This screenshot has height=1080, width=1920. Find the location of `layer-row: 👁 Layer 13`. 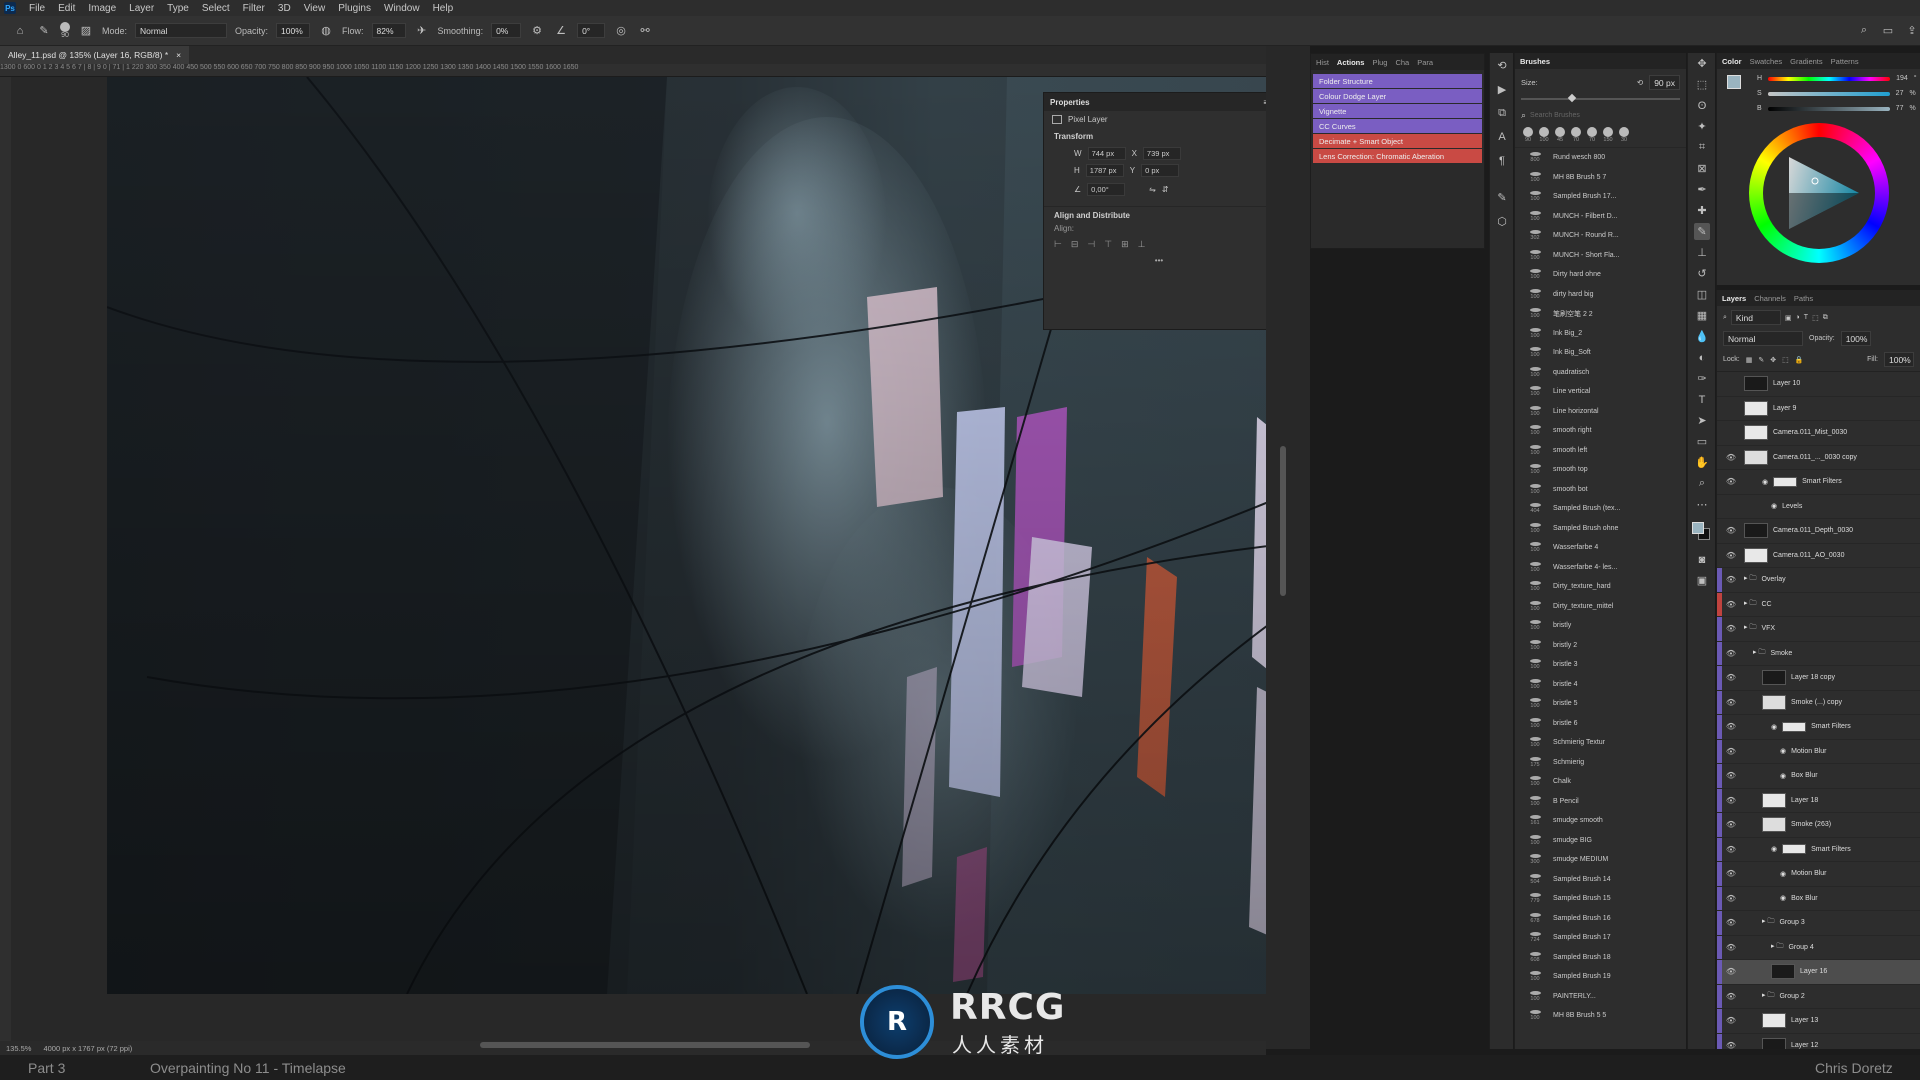

layer-row: 👁 Layer 13 is located at coordinates (1818, 1021).